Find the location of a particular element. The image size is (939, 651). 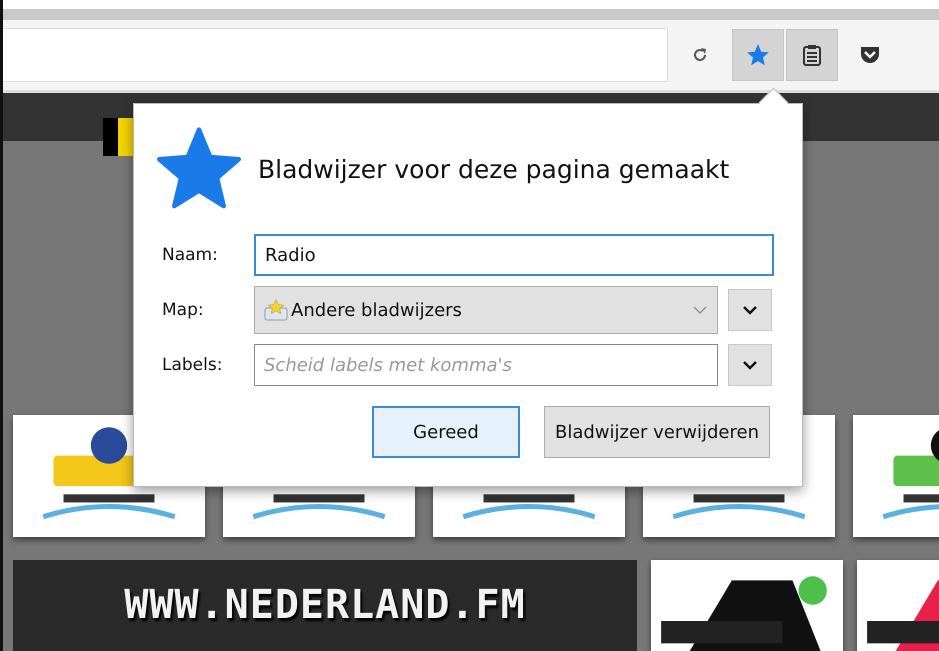

labels-field: Scheid labels met komma's is located at coordinates (486, 365).